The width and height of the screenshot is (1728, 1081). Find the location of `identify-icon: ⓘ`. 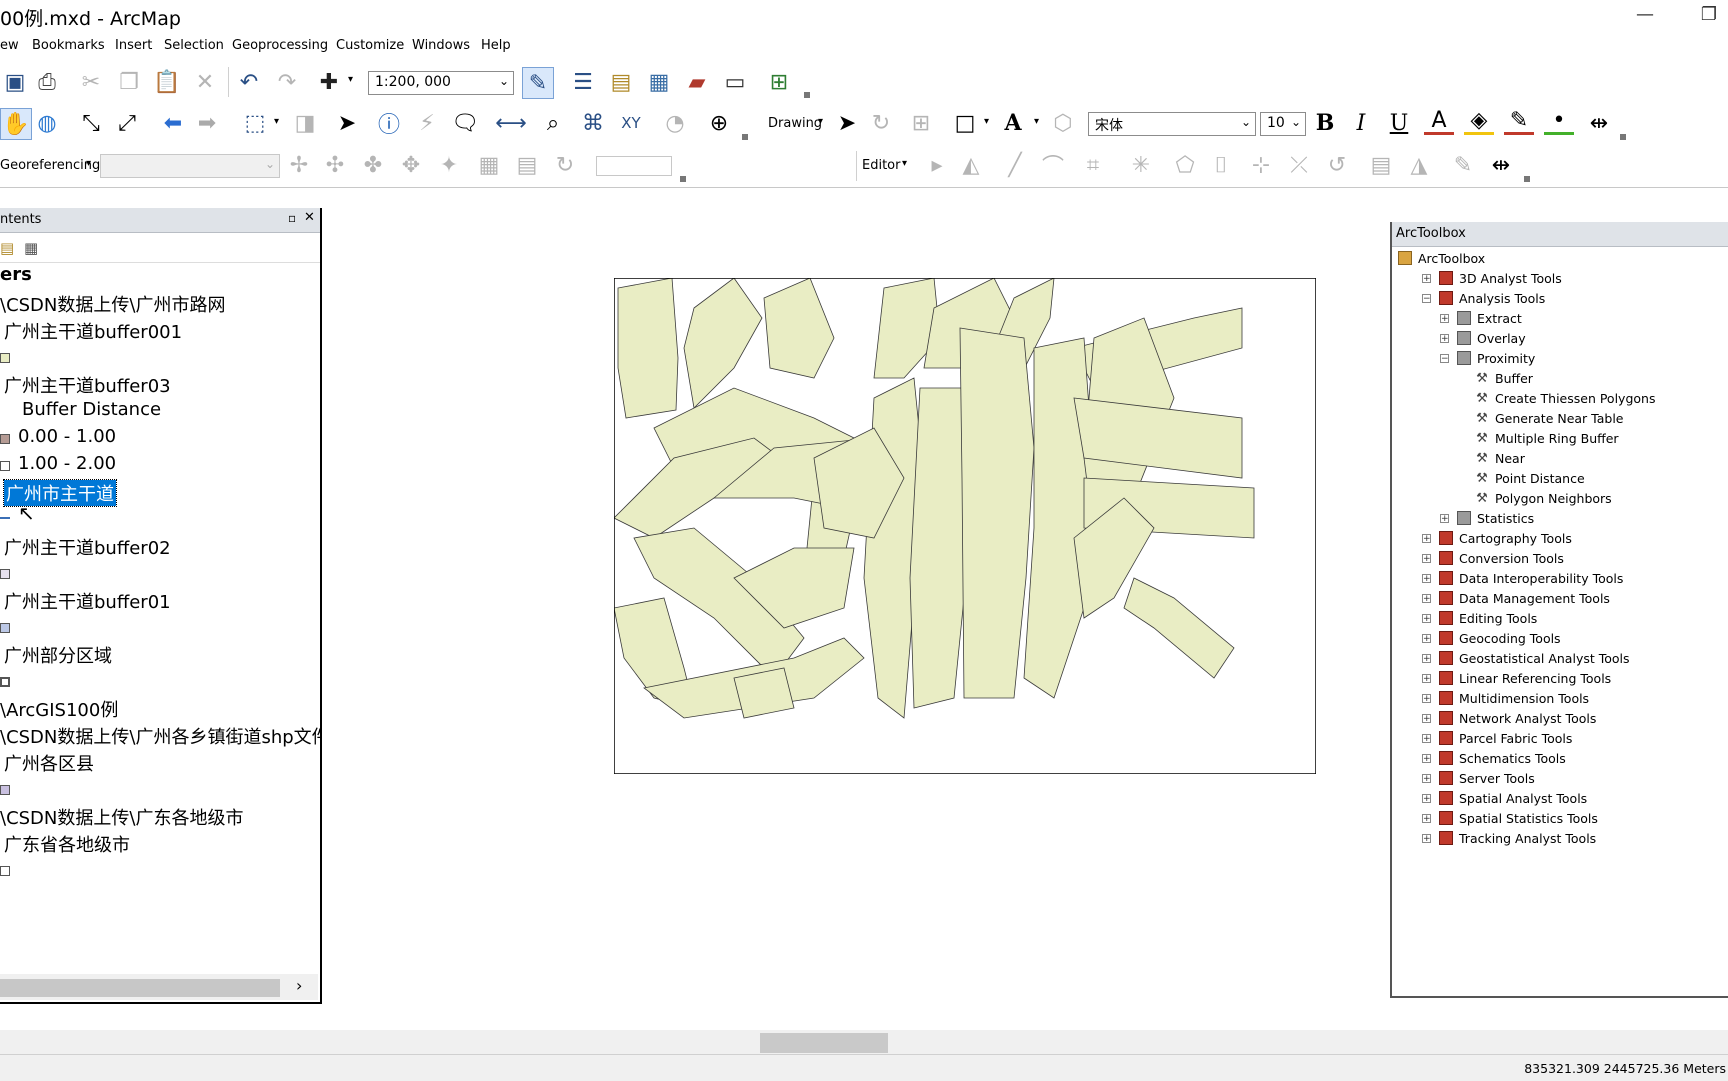

identify-icon: ⓘ is located at coordinates (389, 123).